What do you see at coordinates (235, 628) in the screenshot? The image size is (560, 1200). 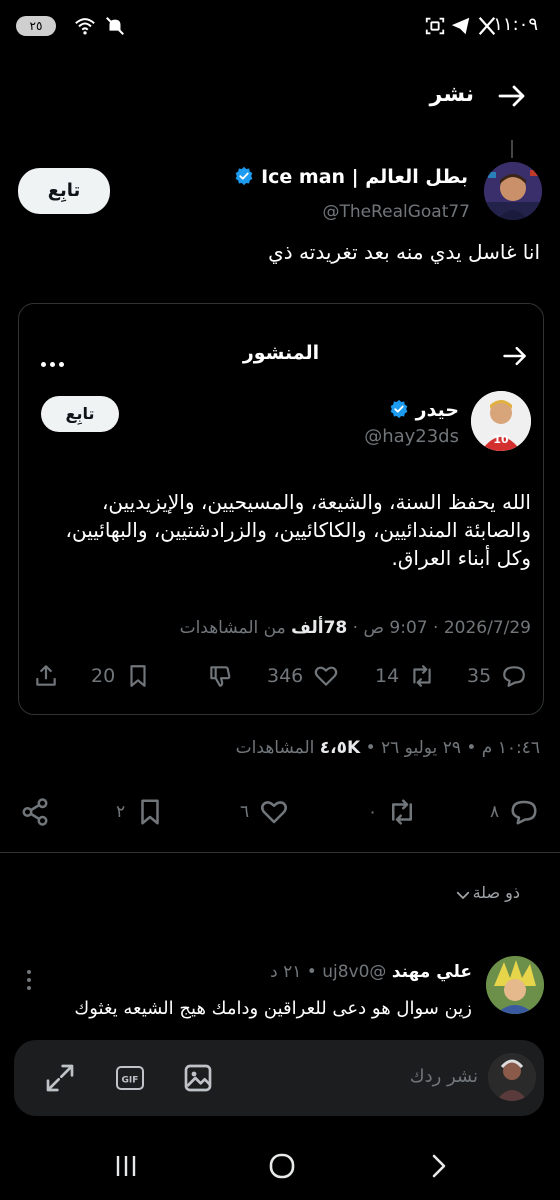 I see `quote-views-label: من المشاهدات` at bounding box center [235, 628].